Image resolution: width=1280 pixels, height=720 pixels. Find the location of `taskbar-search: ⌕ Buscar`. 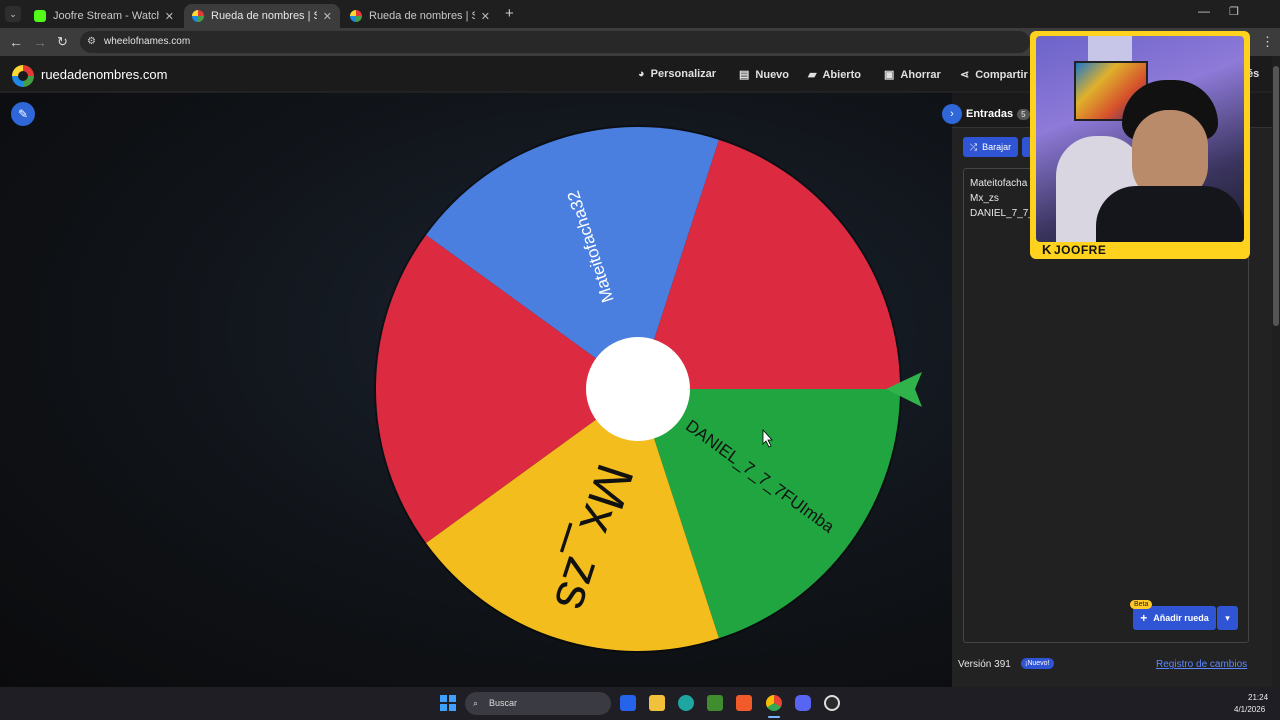

taskbar-search: ⌕ Buscar is located at coordinates (538, 703).